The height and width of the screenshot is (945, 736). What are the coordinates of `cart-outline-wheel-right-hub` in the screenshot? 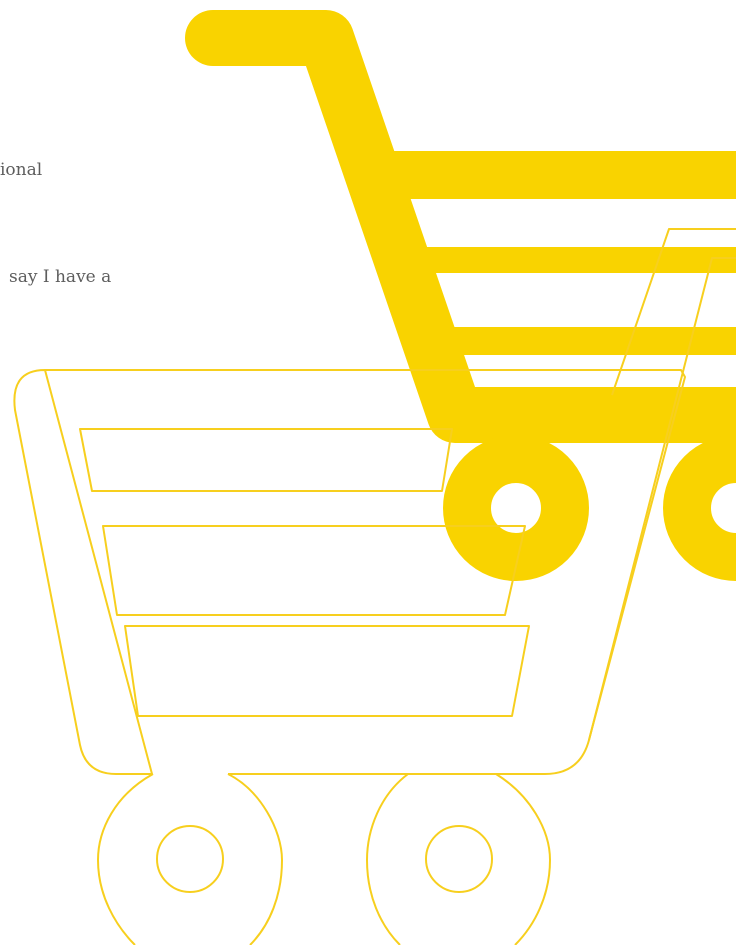 It's located at (459, 859).